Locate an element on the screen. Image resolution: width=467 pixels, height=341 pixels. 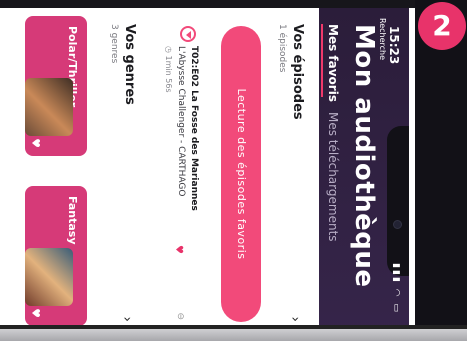
episode-duration-value: 1min 56s is located at coordinates (168, 74).